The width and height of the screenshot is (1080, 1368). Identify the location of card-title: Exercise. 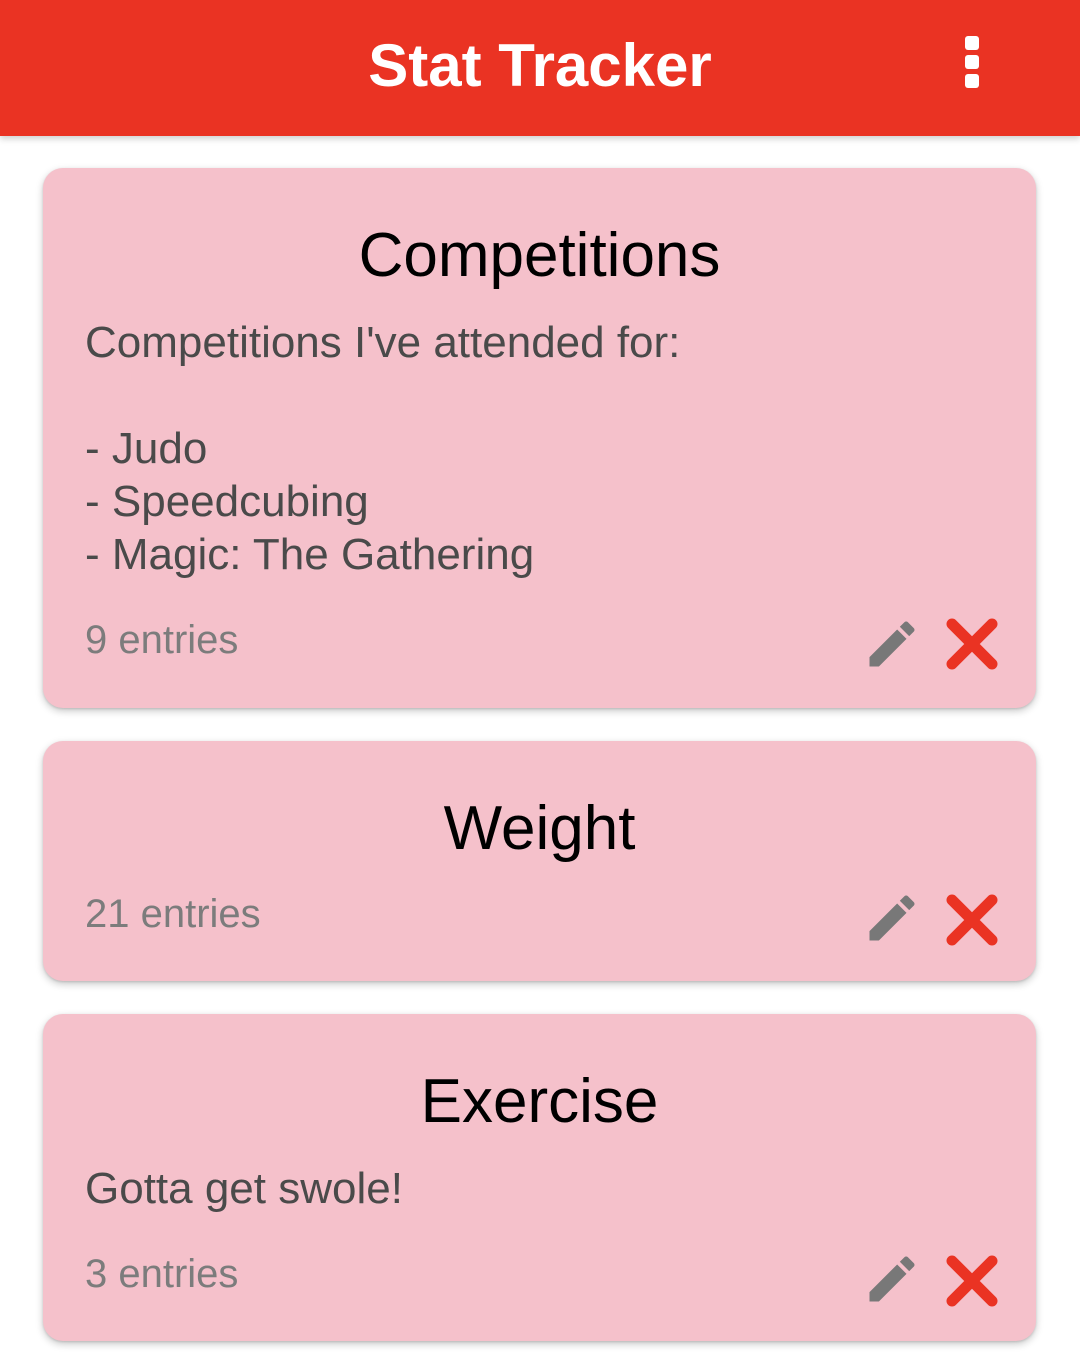
(539, 1101).